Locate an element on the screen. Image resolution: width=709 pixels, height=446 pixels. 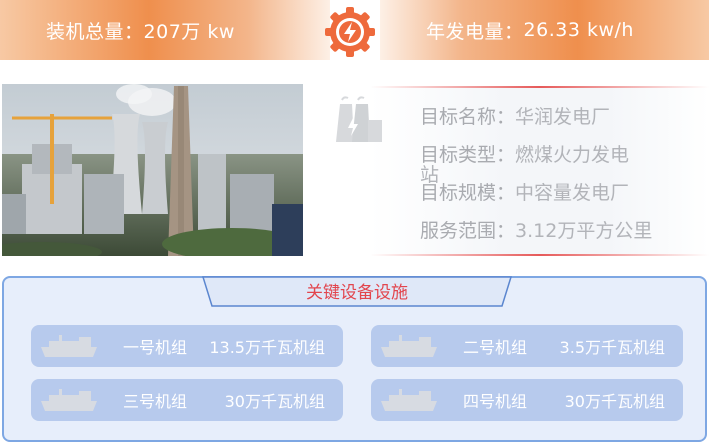
generation-value: 26.33 kw/h is located at coordinates (578, 30).